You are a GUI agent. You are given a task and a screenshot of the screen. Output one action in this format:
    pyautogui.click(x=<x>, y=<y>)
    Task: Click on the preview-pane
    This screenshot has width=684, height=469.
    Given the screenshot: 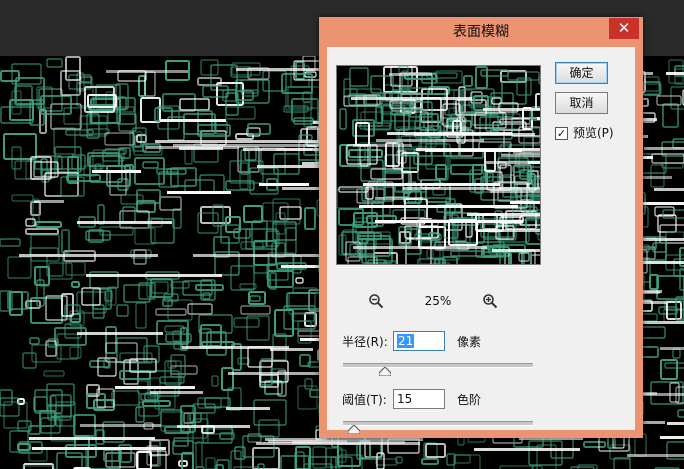 What is the action you would take?
    pyautogui.click(x=438, y=165)
    